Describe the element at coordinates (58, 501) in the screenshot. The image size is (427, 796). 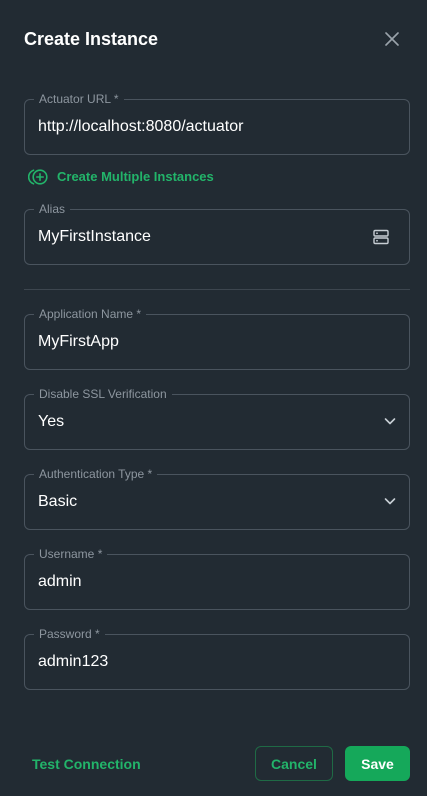
I see `authentication-type-value: Basic` at that location.